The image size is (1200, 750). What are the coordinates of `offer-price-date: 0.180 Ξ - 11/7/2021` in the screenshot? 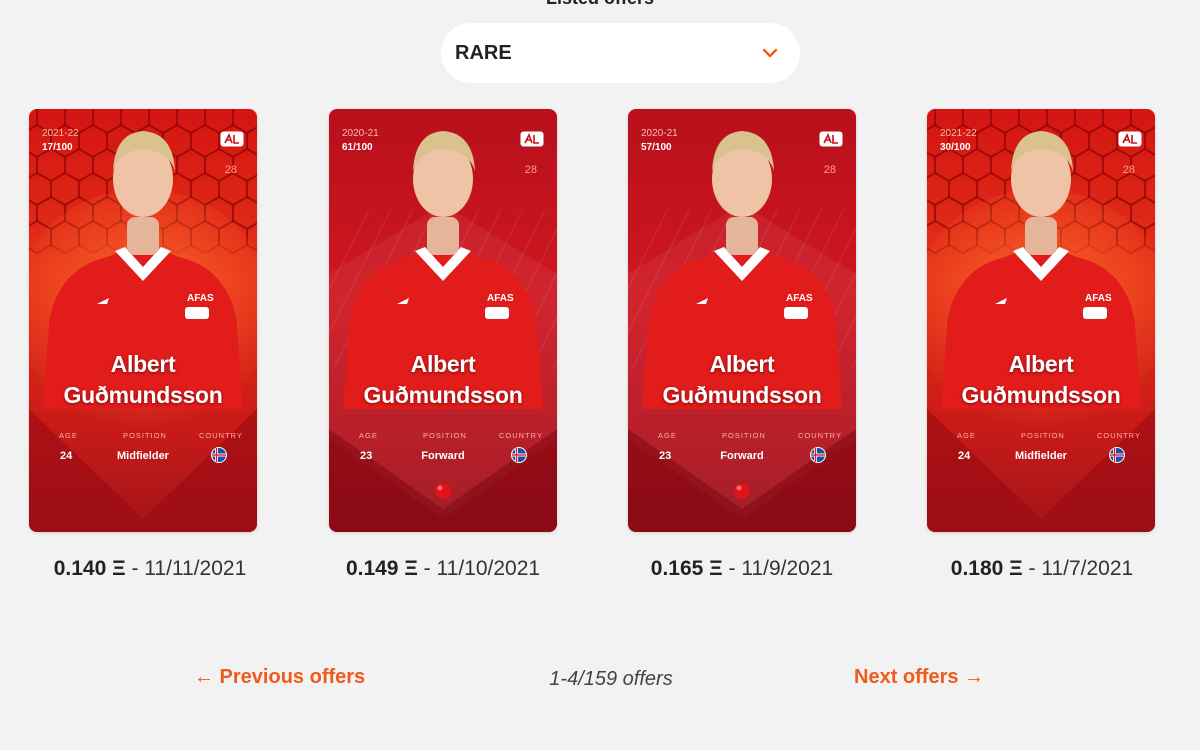 It's located at (1042, 568).